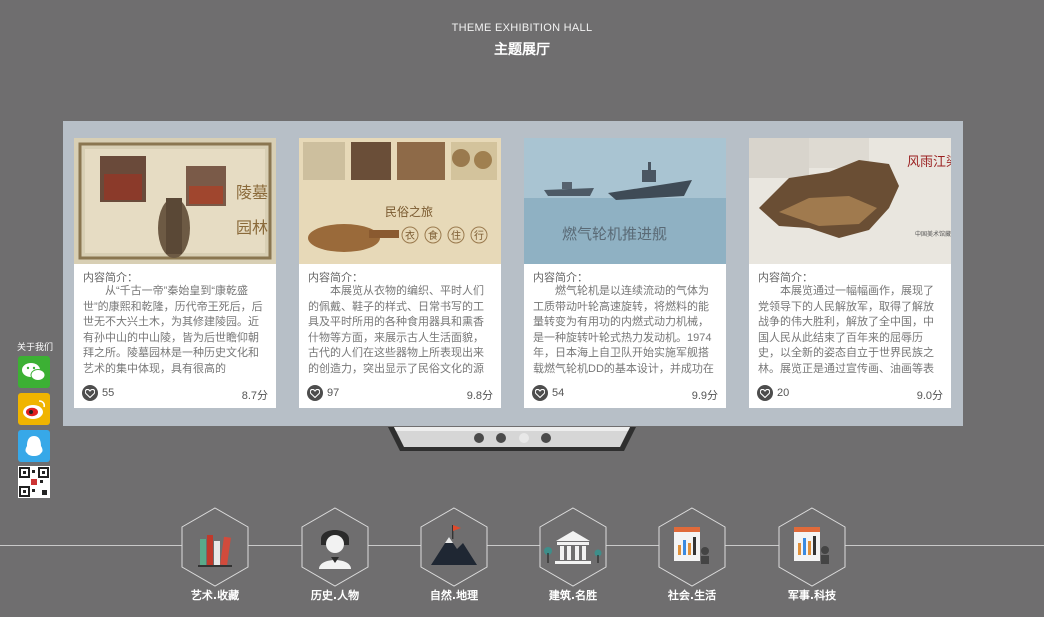  I want to click on category-label: 历史.人物, so click(335, 595).